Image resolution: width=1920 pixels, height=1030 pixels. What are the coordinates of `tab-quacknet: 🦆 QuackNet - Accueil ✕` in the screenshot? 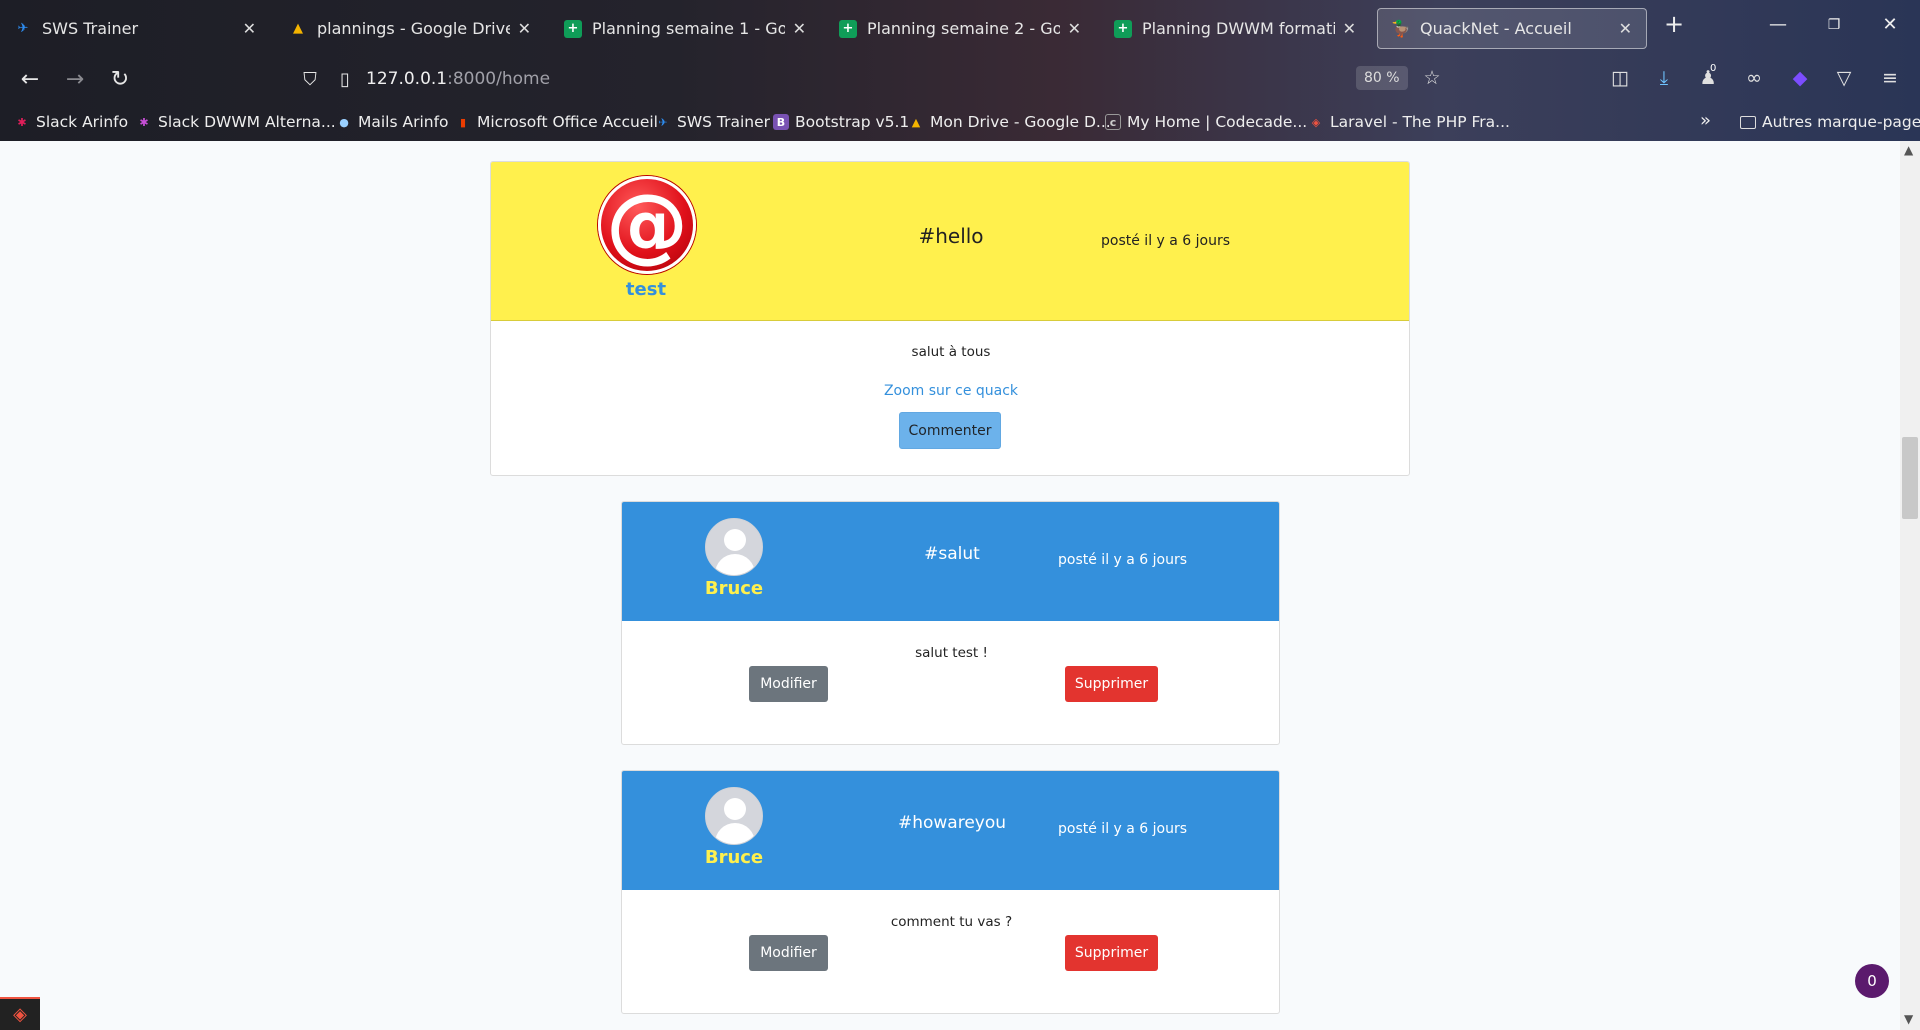 It's located at (1512, 28).